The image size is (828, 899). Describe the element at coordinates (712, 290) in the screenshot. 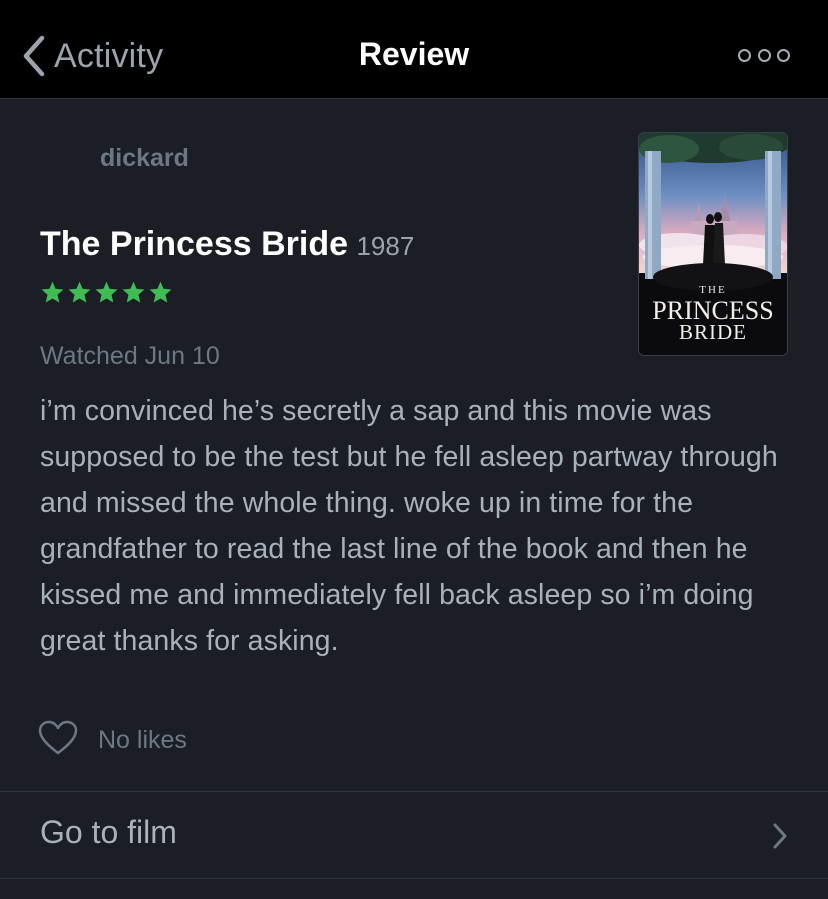

I see `poster-title-the: THE` at that location.